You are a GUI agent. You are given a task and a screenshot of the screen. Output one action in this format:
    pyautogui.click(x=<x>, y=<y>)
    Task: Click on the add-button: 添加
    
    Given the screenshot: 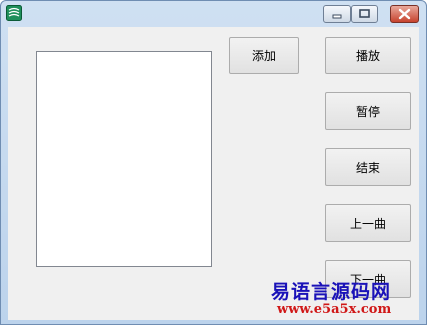 What is the action you would take?
    pyautogui.click(x=264, y=55)
    